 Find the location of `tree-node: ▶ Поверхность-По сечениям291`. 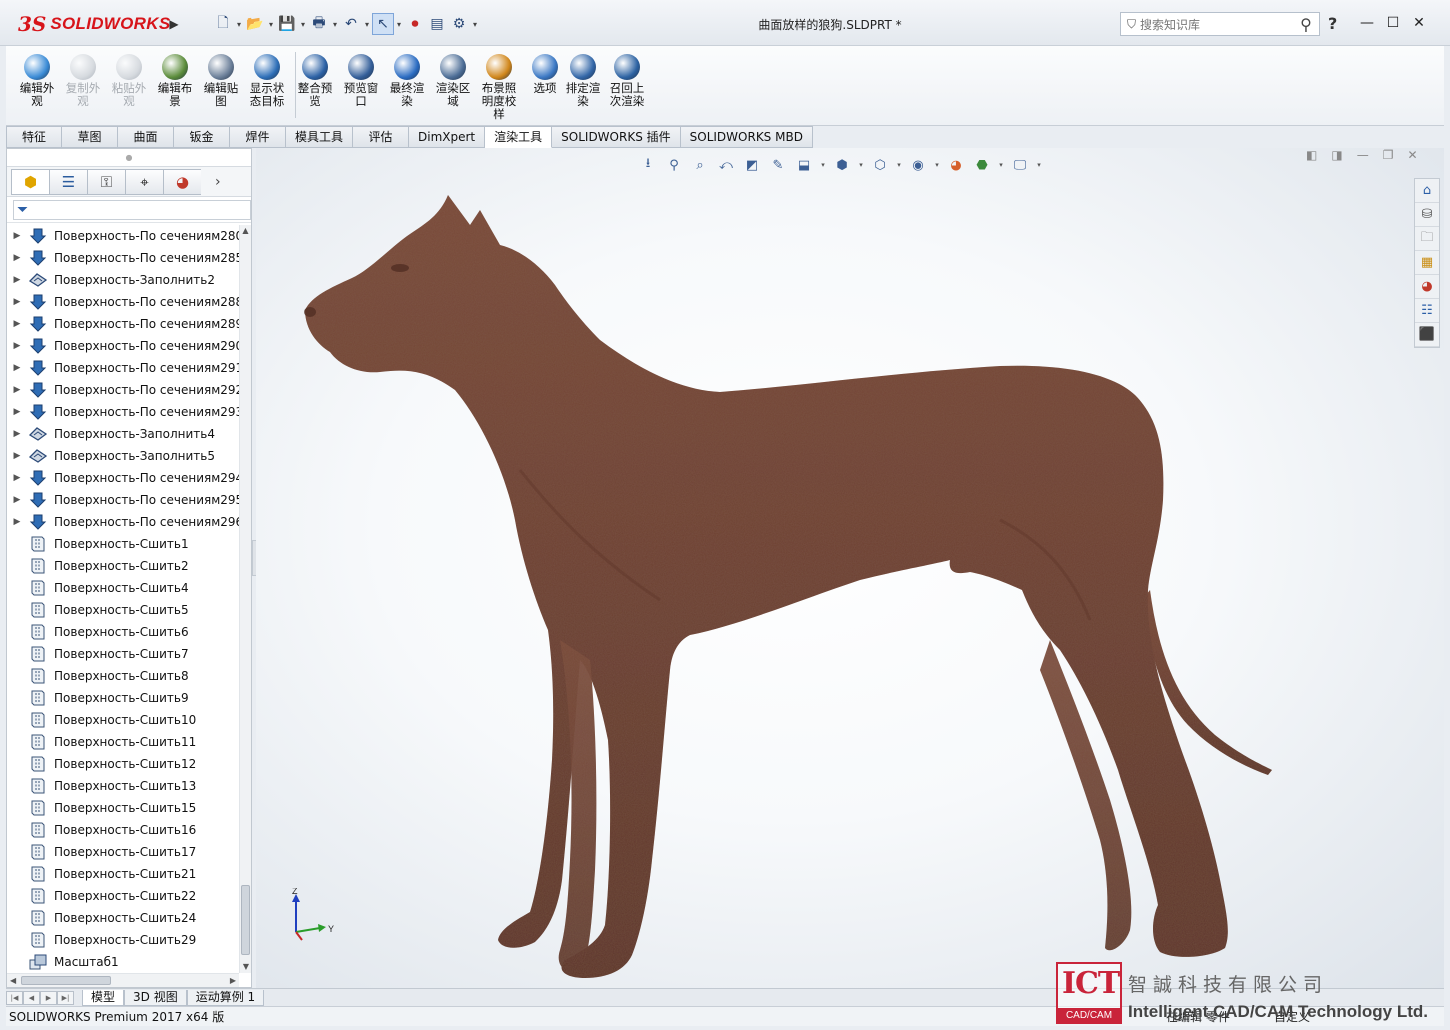

tree-node: ▶ Поверхность-По сечениям291 is located at coordinates (123, 368).